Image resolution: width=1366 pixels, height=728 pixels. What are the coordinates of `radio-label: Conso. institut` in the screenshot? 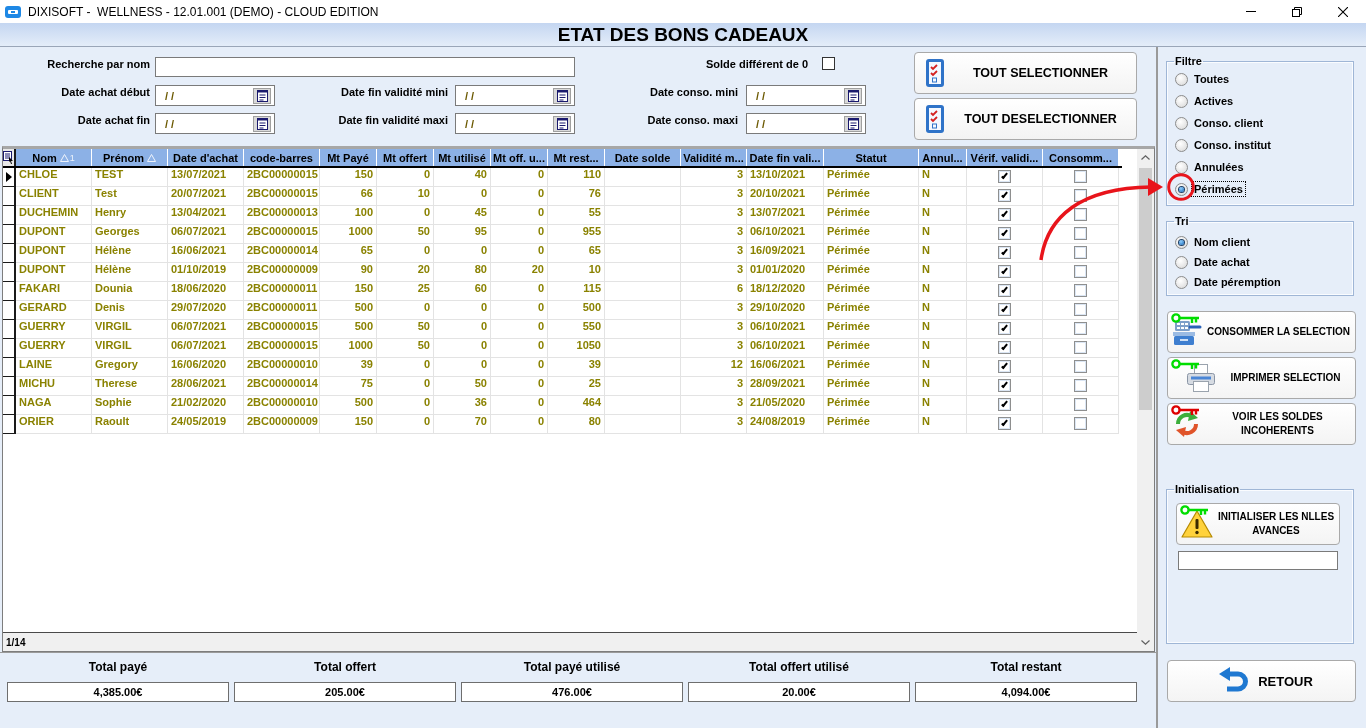 It's located at (1232, 145).